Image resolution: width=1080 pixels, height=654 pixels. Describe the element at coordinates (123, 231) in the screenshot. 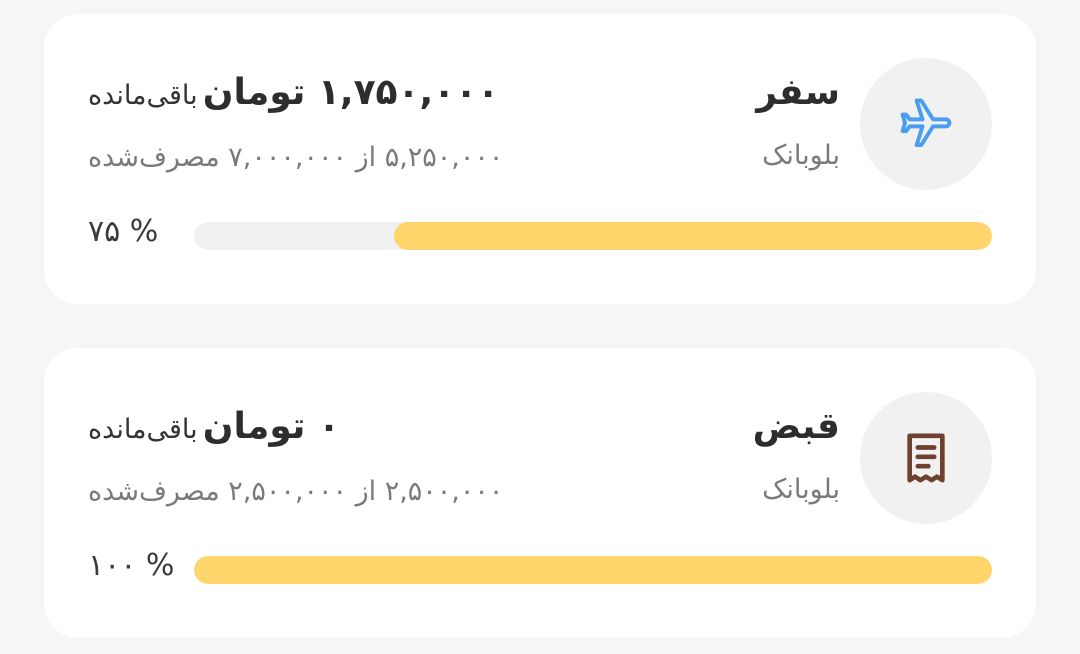

I see `progress-percent: % ۷۵` at that location.